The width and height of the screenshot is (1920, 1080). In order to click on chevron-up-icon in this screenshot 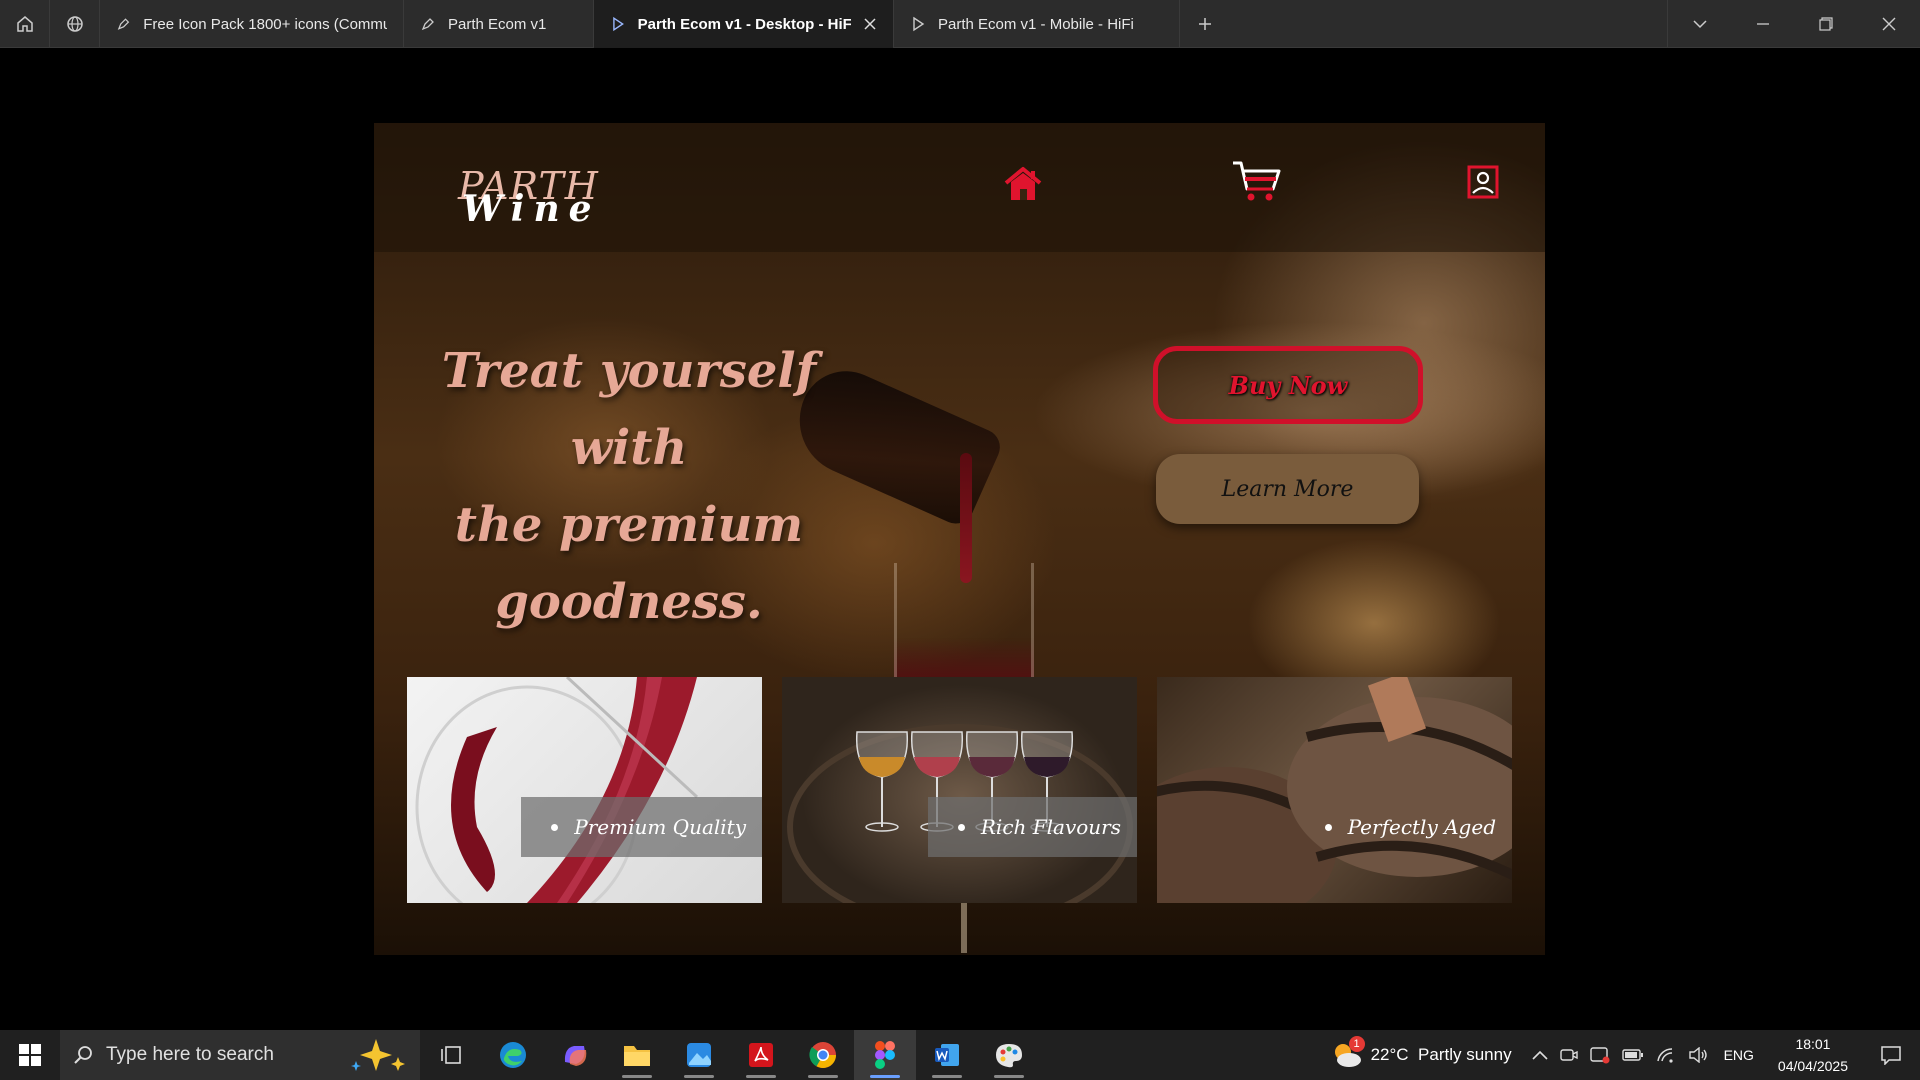, I will do `click(1540, 1055)`.